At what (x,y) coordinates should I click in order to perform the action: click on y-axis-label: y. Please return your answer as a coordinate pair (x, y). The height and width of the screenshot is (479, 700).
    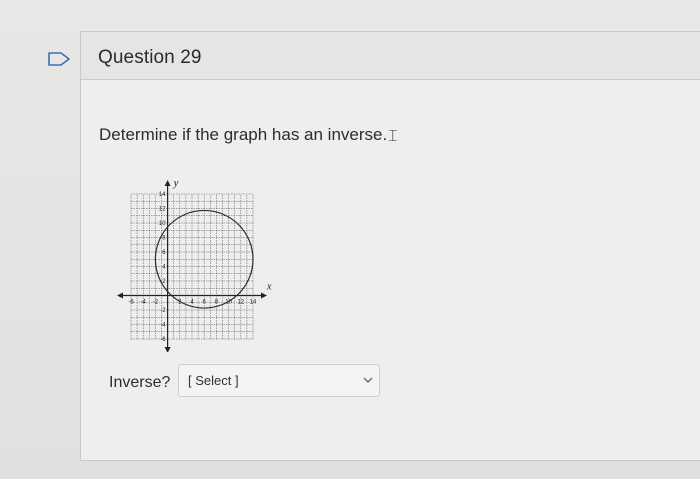
    Looking at the image, I should click on (176, 183).